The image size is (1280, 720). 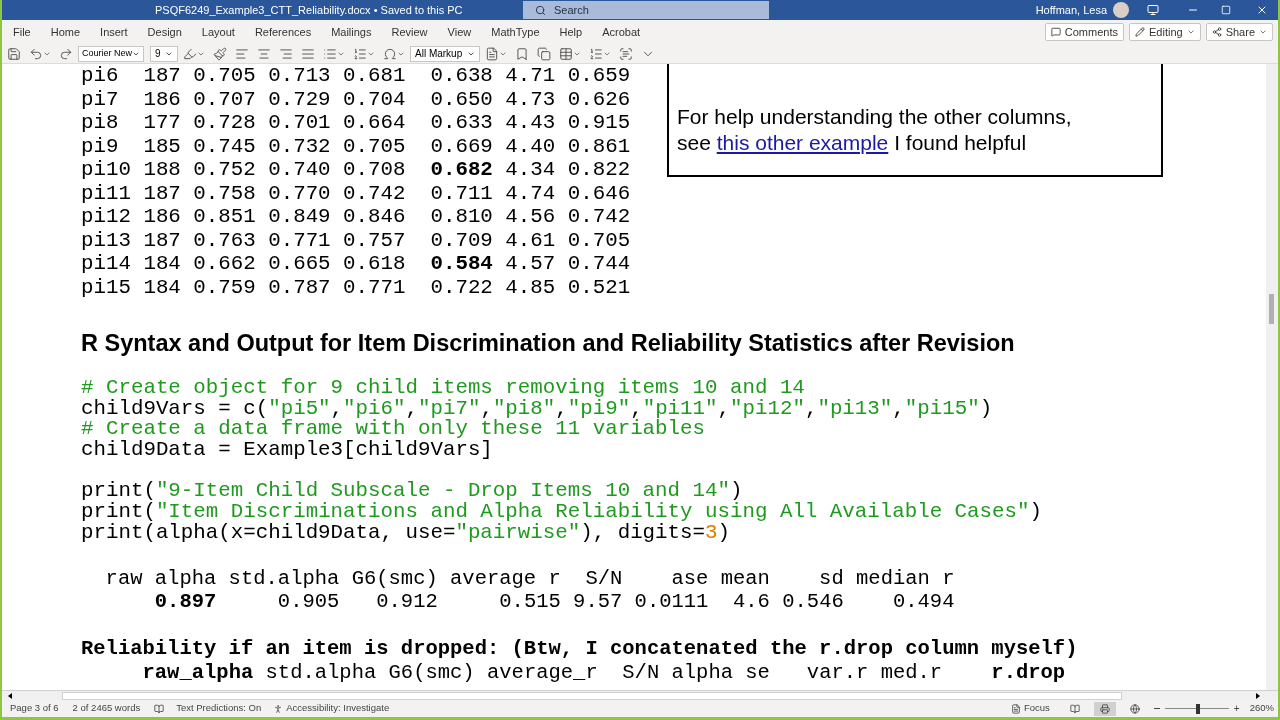 What do you see at coordinates (604, 672) in the screenshot?
I see `output-line: raw_alpha std.alpha G6(smc) average_r S/N alpha se var.r med.r r.drop` at bounding box center [604, 672].